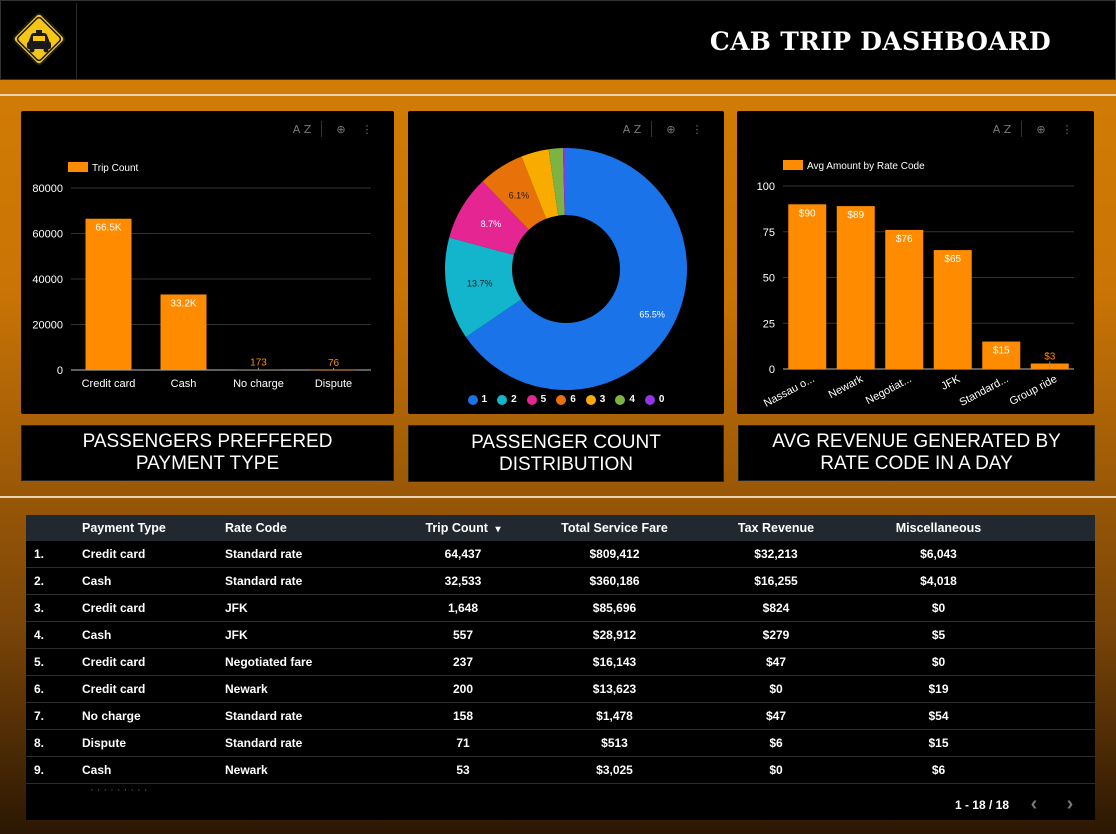  I want to click on cell-tax-revenue: $16,255, so click(776, 581).